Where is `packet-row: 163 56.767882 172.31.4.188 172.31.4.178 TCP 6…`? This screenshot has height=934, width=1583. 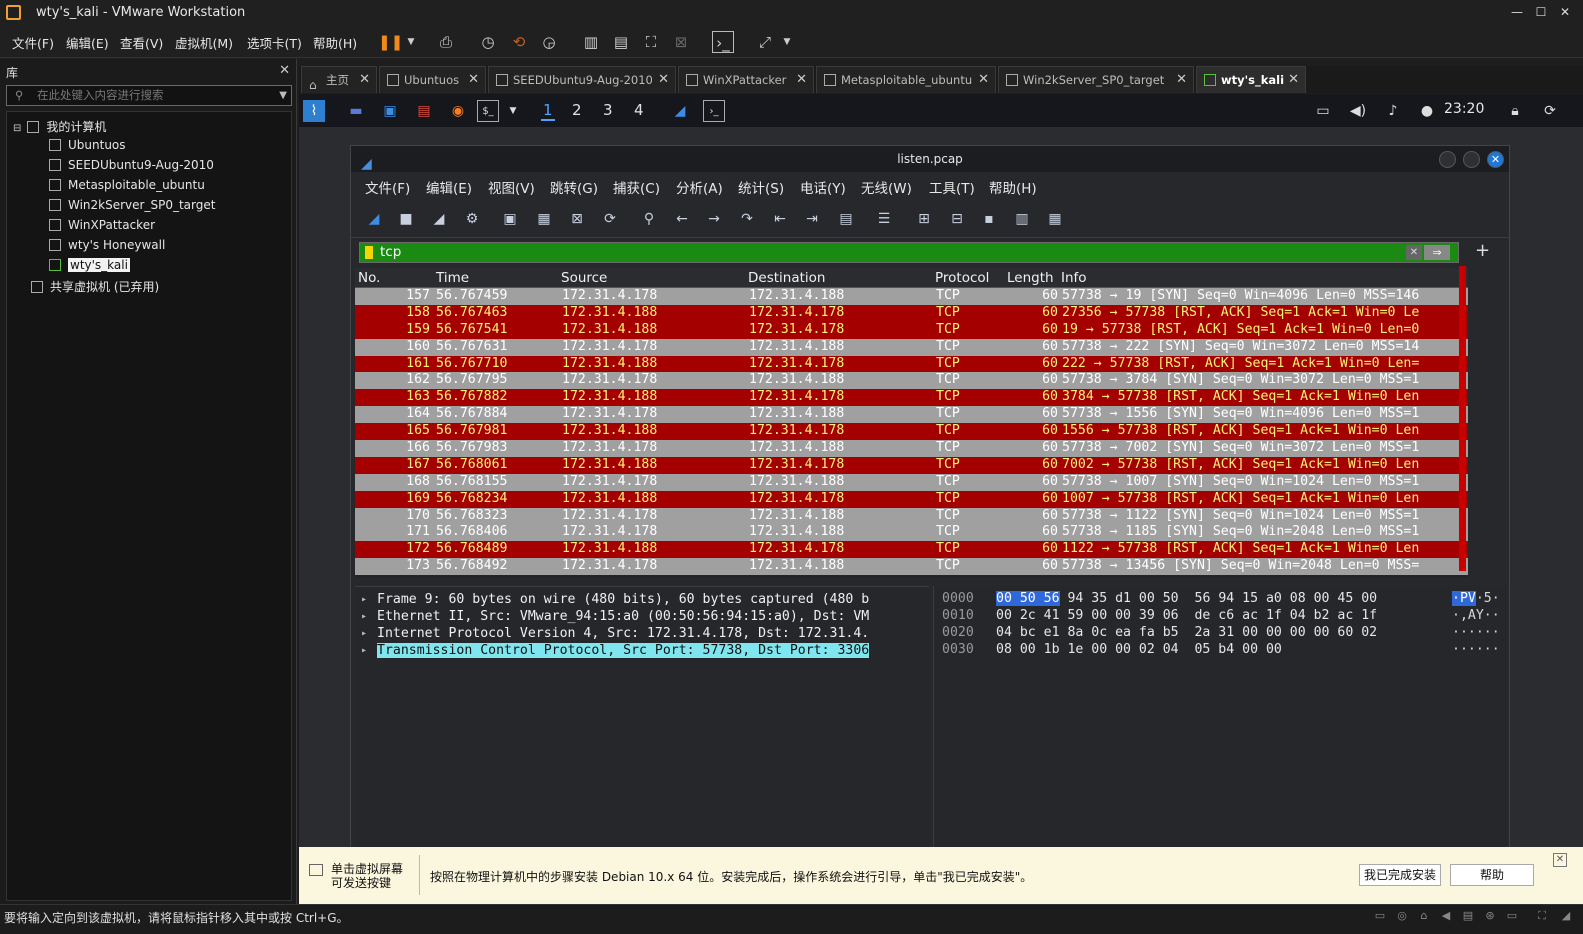 packet-row: 163 56.767882 172.31.4.188 172.31.4.178 TCP 6… is located at coordinates (911, 398).